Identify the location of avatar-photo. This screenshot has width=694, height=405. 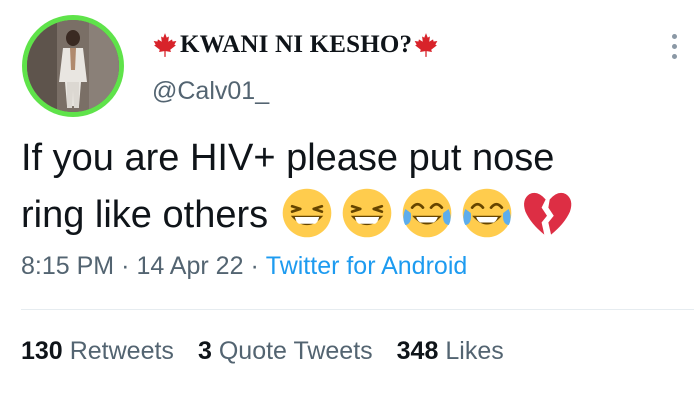
(73, 66).